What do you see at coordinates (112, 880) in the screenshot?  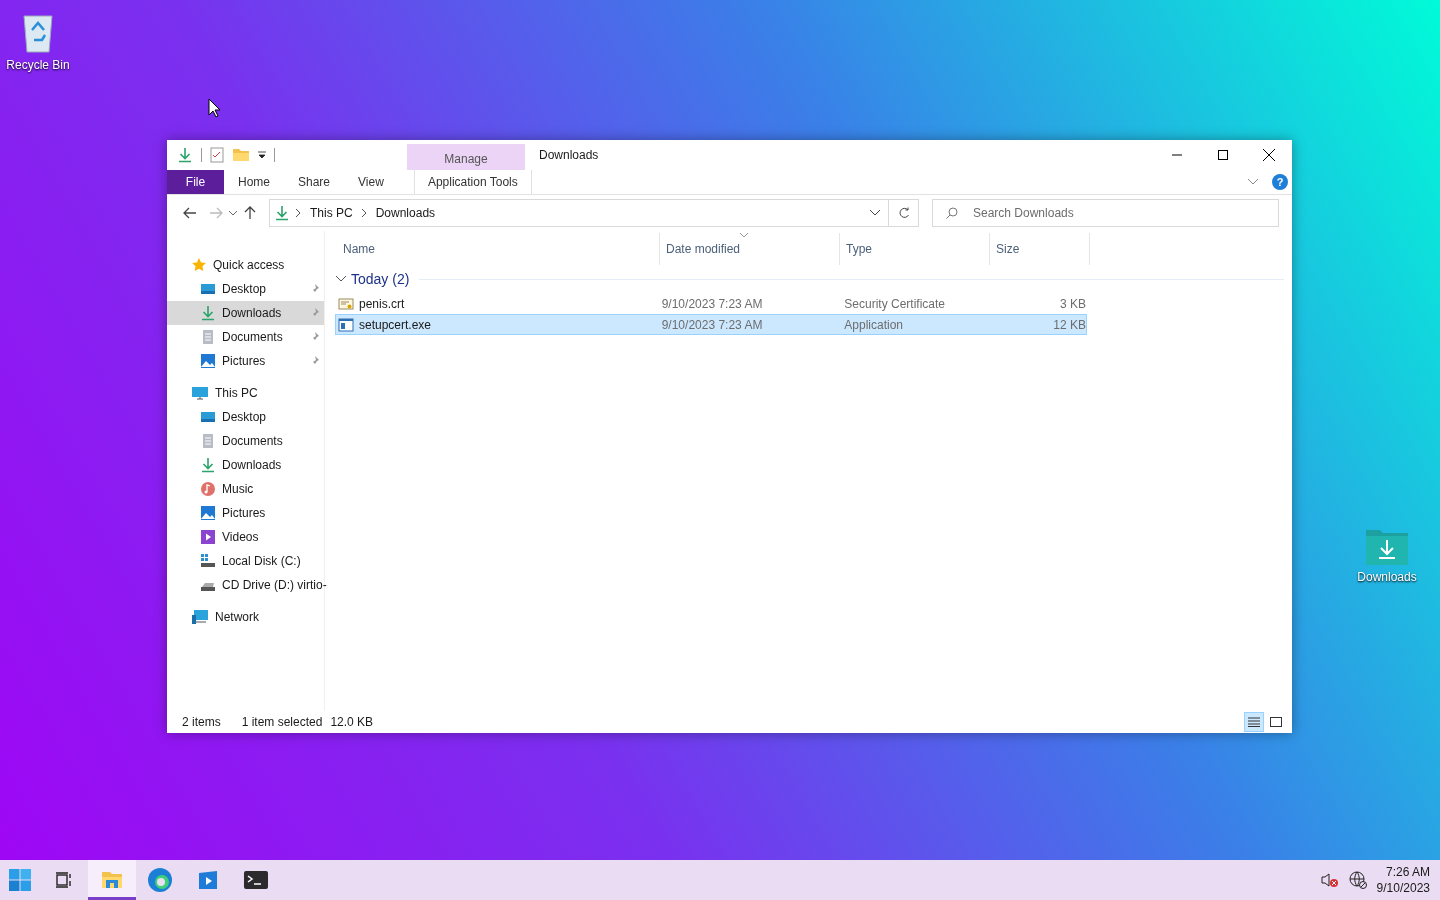 I see `taskbar-button` at bounding box center [112, 880].